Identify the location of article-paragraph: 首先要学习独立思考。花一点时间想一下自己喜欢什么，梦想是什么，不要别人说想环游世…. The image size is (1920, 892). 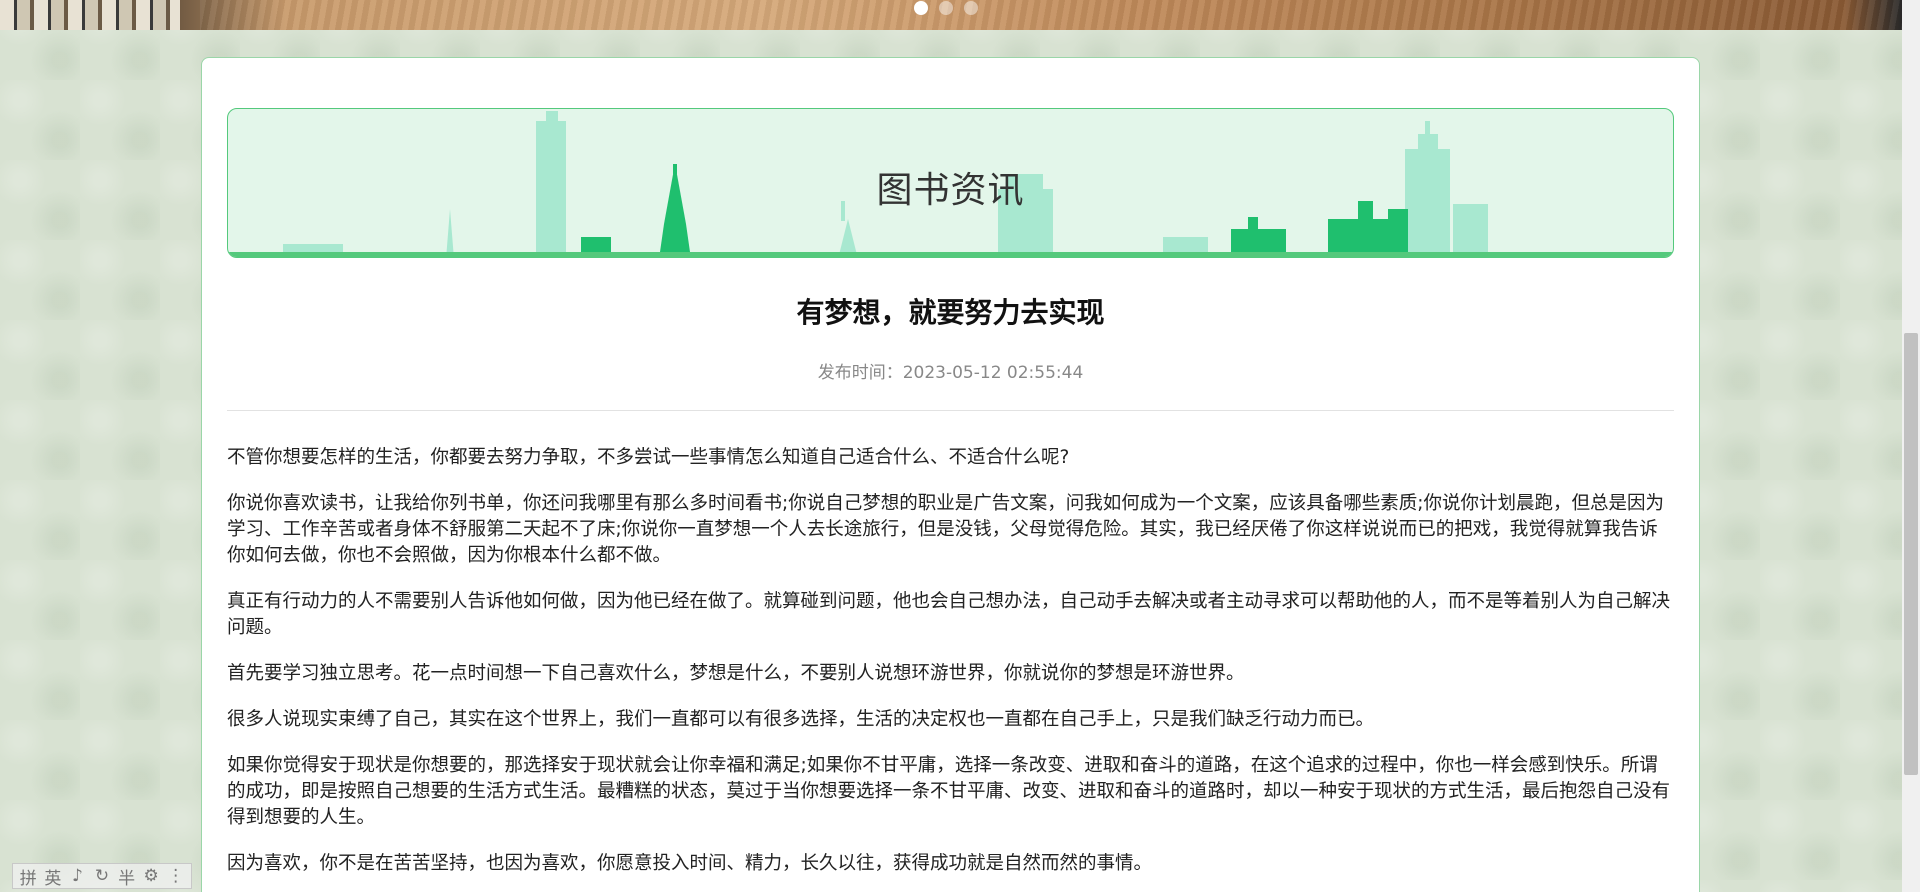
(736, 673).